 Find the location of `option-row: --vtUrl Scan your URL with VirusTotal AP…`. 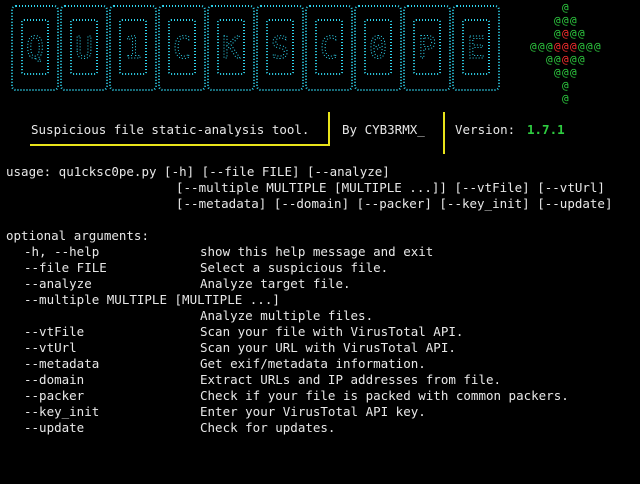

option-row: --vtUrl Scan your URL with VirusTotal AP… is located at coordinates (323, 348).